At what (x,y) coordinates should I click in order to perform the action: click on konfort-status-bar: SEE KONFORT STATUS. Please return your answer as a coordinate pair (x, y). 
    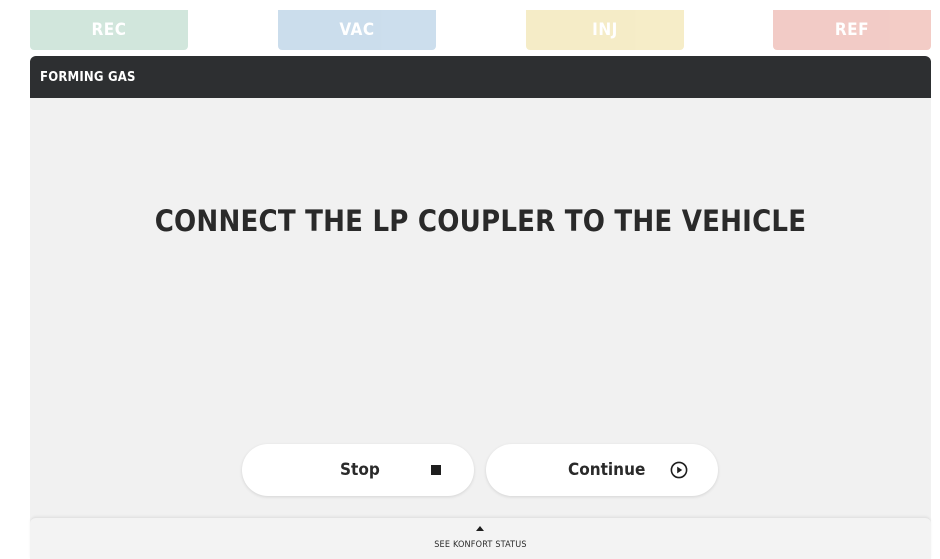
    Looking at the image, I should click on (480, 538).